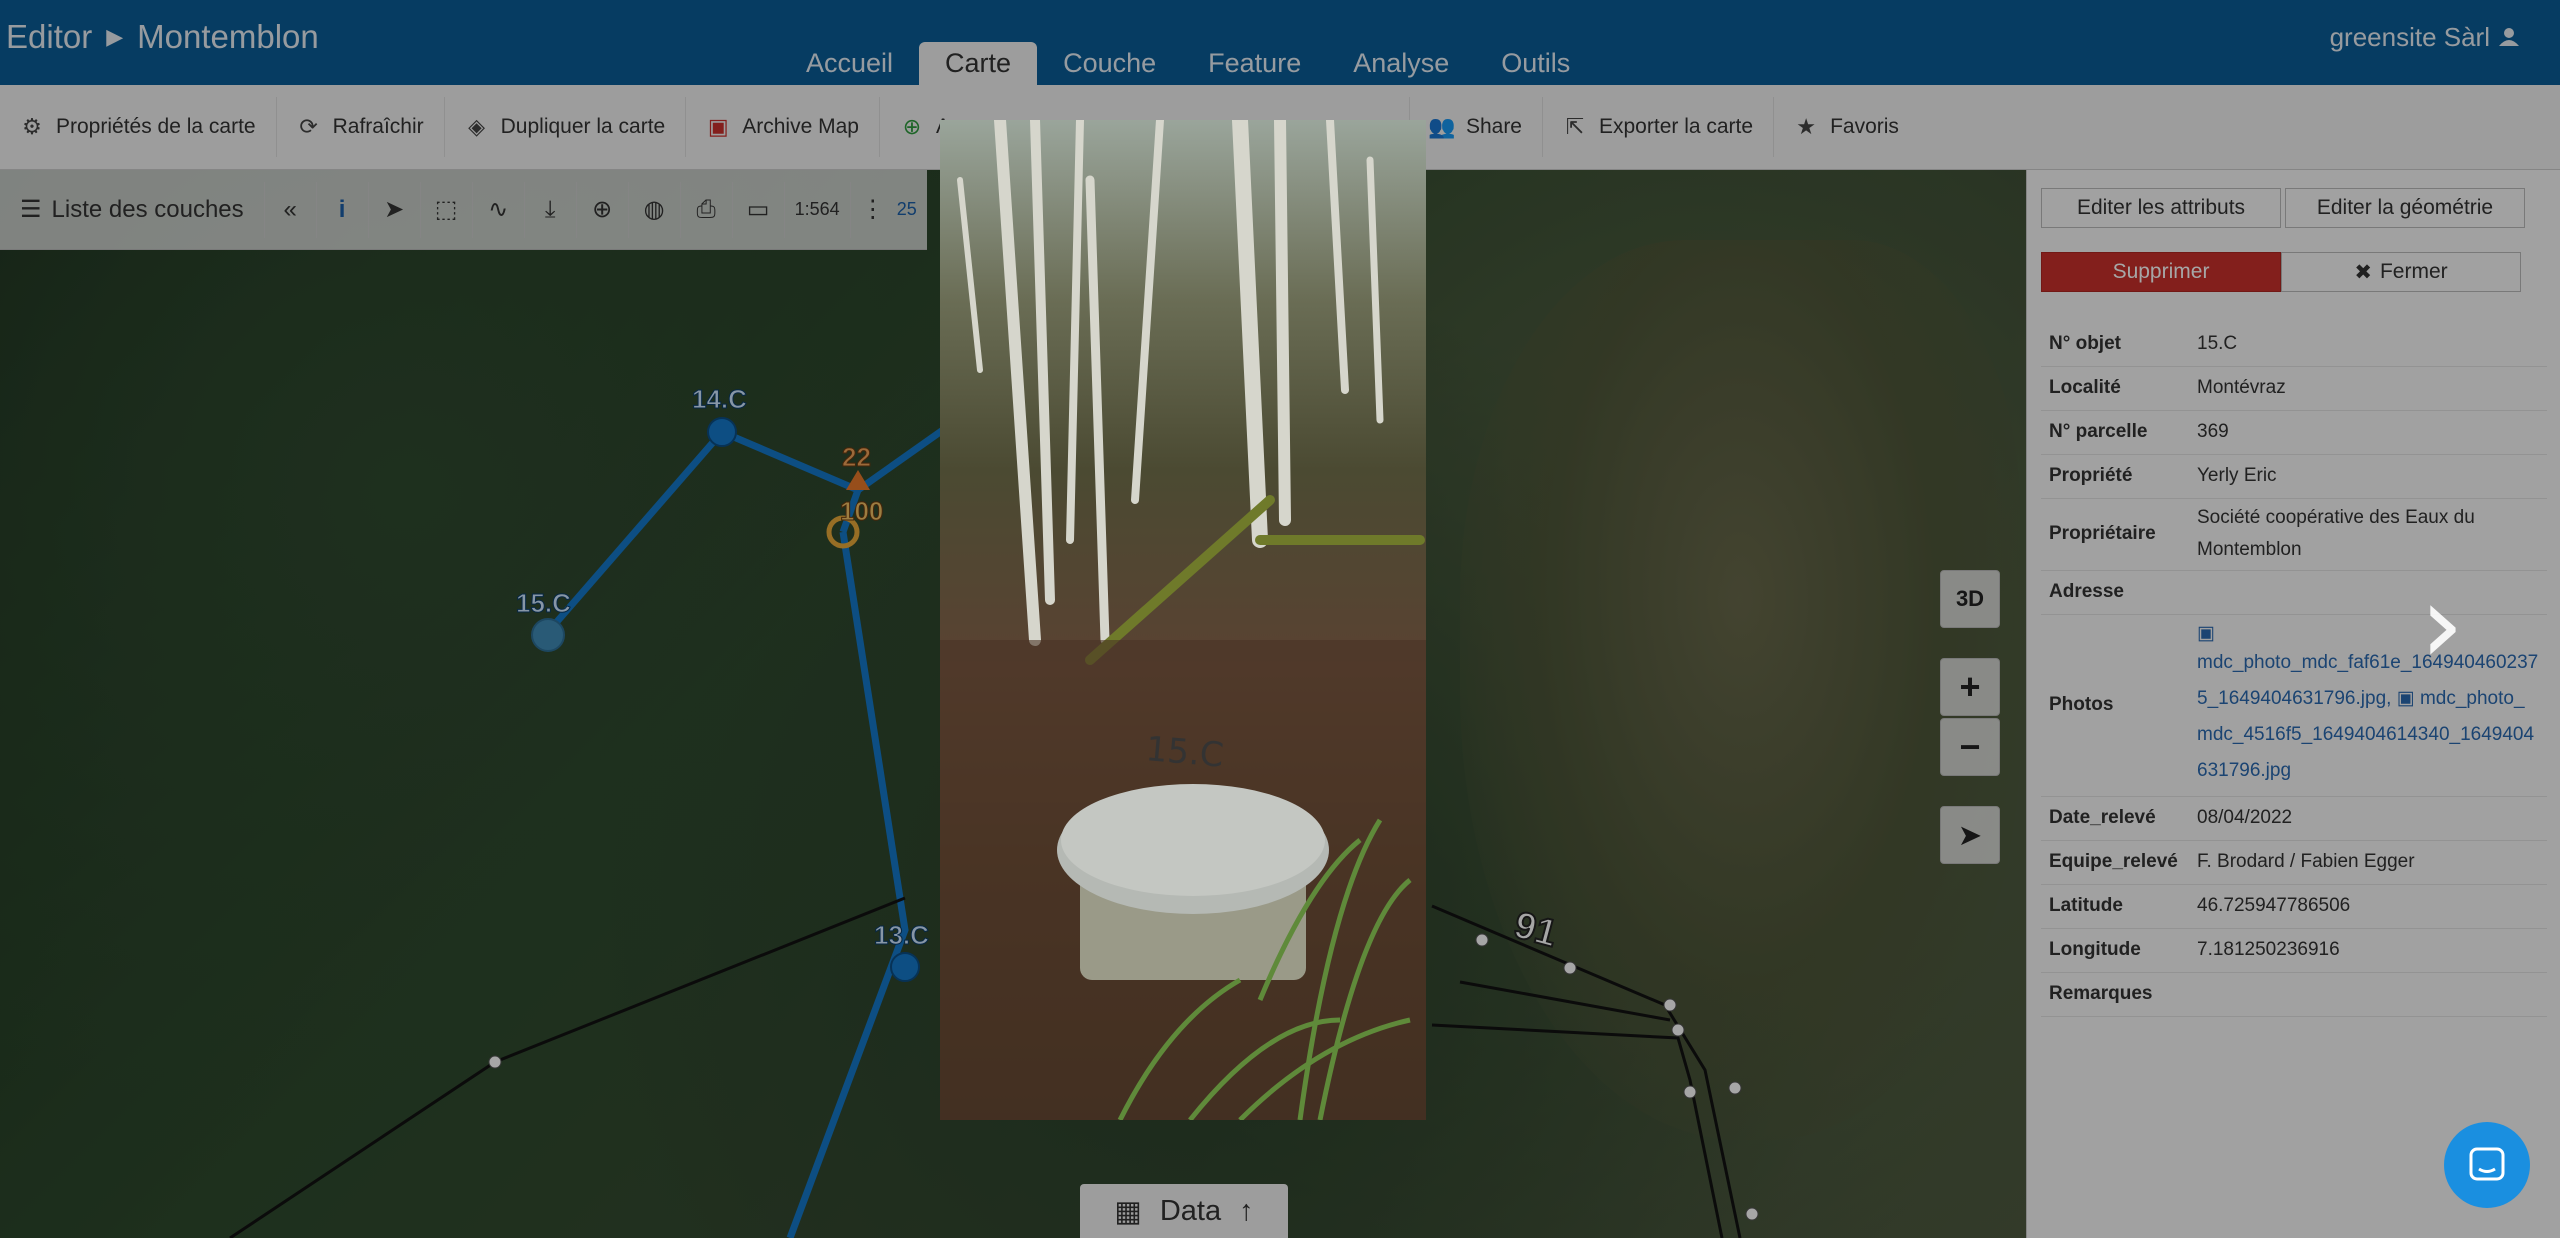 Image resolution: width=2560 pixels, height=1238 pixels. I want to click on share-button: 👥 Share, so click(1476, 127).